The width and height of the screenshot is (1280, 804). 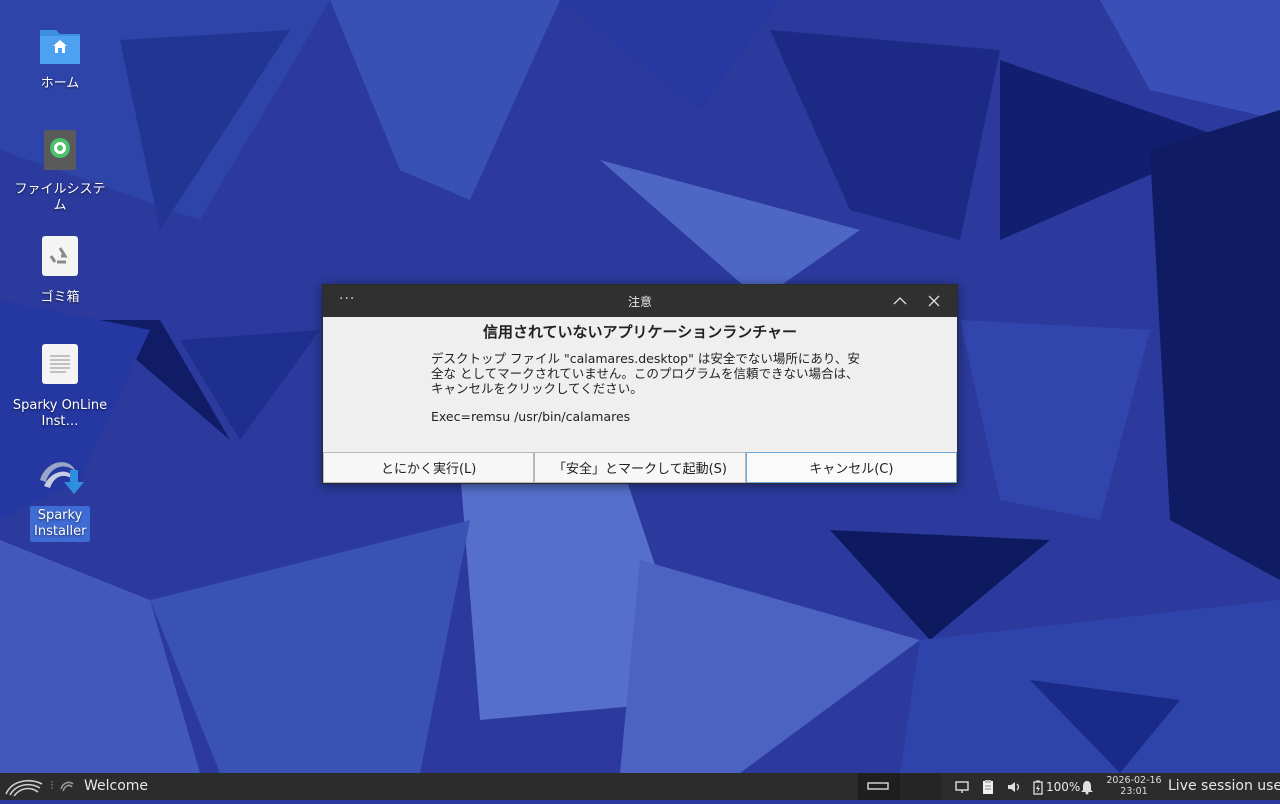 I want to click on desktop-icon-label: Sparky Installer, so click(x=60, y=524).